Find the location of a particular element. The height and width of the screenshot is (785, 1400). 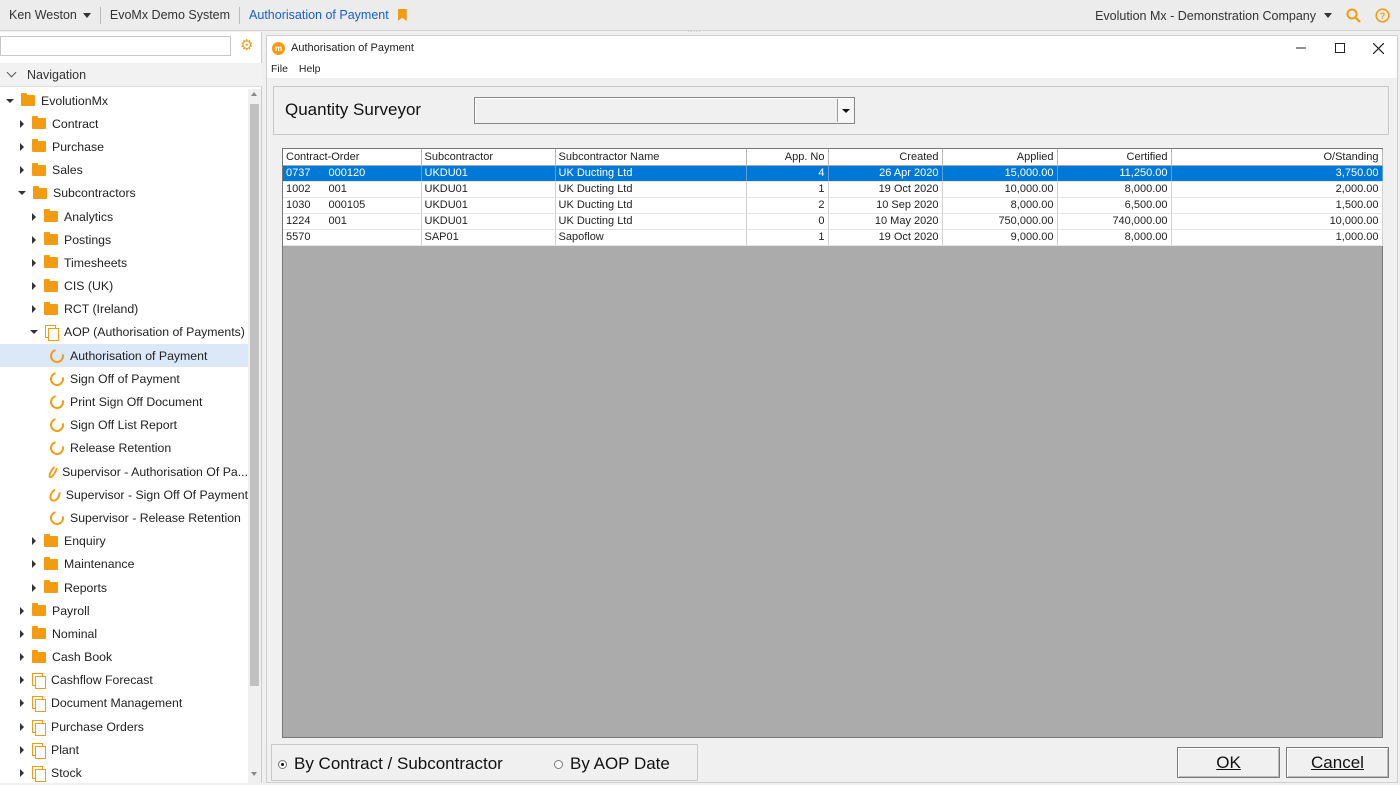

company-selector: Evolution Mx - Demonstration Company is located at coordinates (1205, 16).